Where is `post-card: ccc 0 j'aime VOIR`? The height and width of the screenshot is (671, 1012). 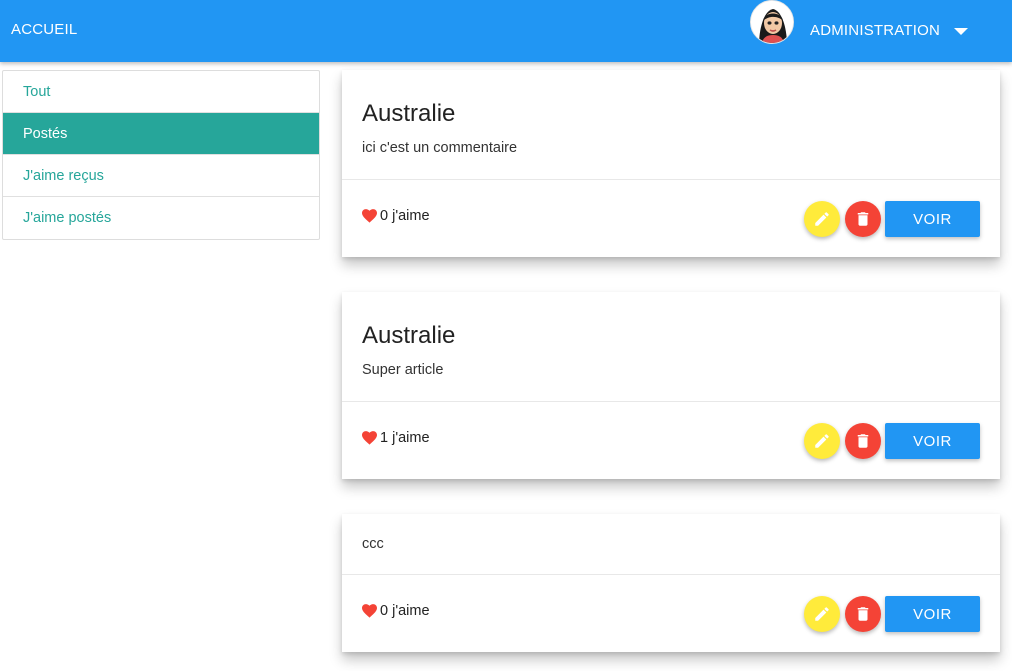 post-card: ccc 0 j'aime VOIR is located at coordinates (671, 583).